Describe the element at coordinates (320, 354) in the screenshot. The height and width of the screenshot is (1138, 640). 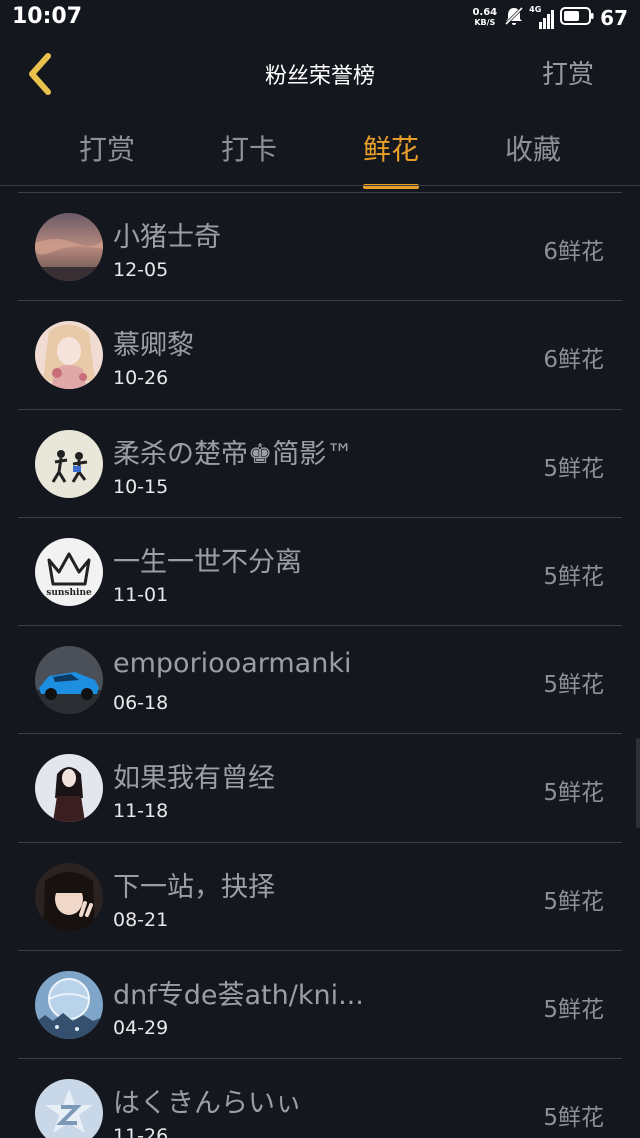
I see `list-item: 慕卿黎 10-26 6鲜花` at that location.